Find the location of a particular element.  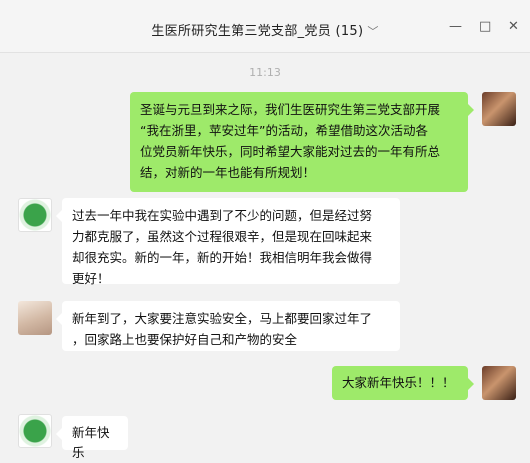

message-line: “我在浙里，苹安过年”的活动，希望借助这次活动各 is located at coordinates (284, 130).